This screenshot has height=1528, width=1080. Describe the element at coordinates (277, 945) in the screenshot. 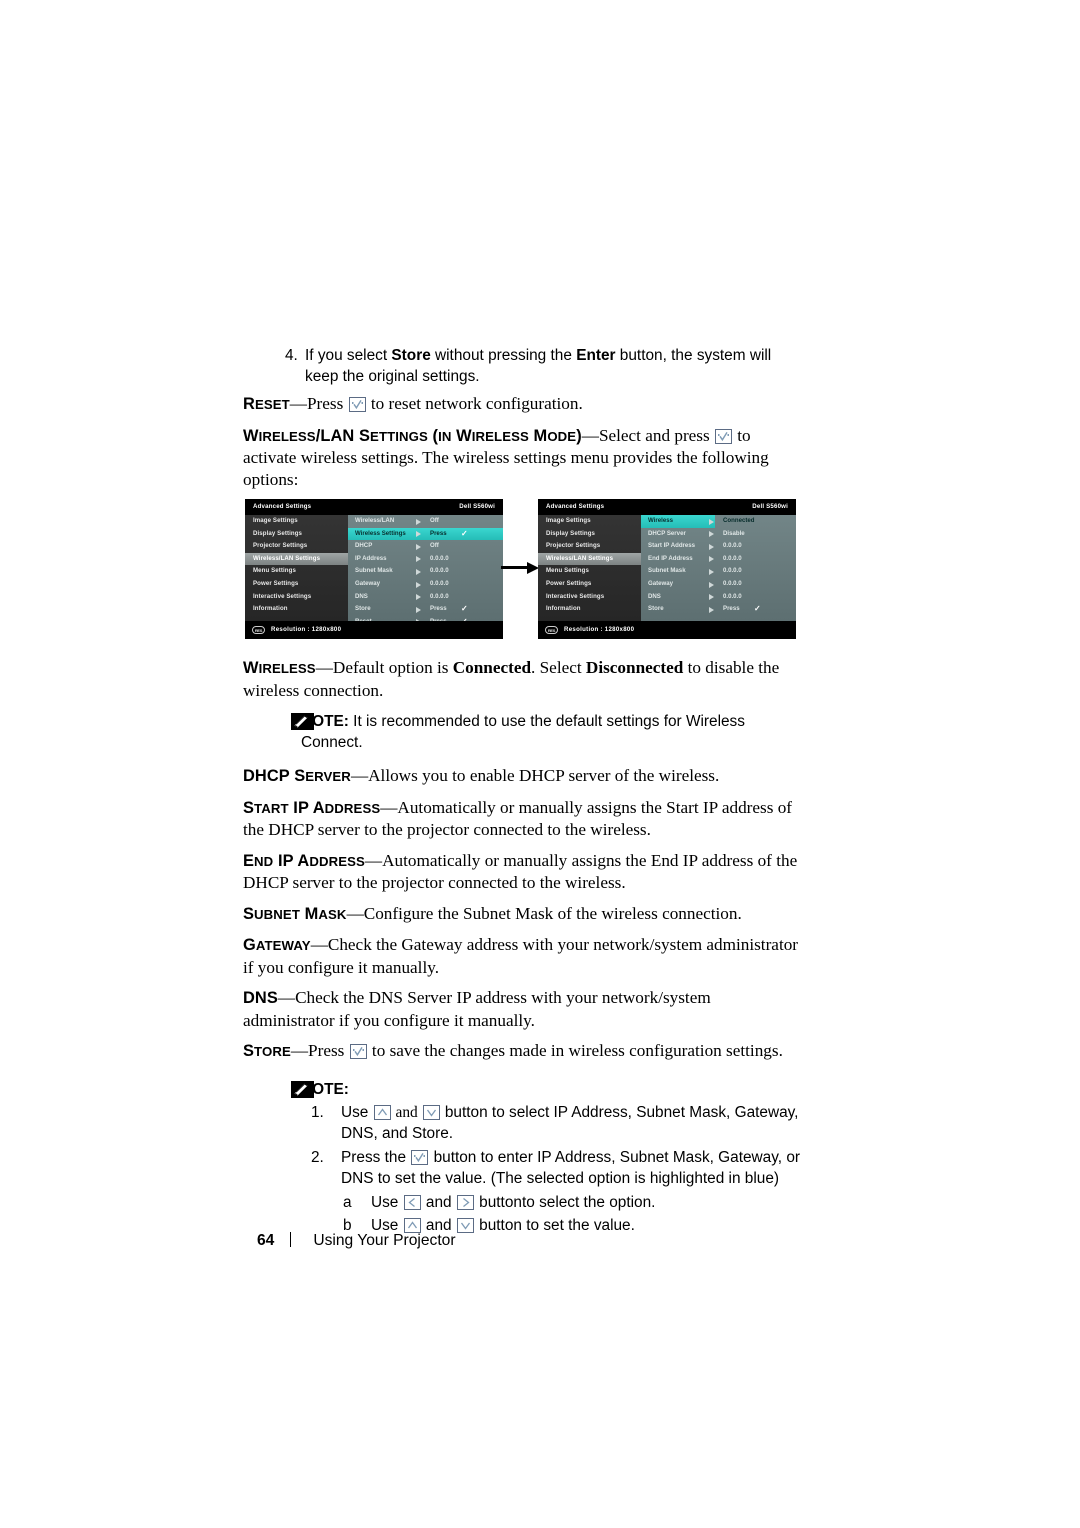

I see `term-gateway: GATEWAY` at that location.